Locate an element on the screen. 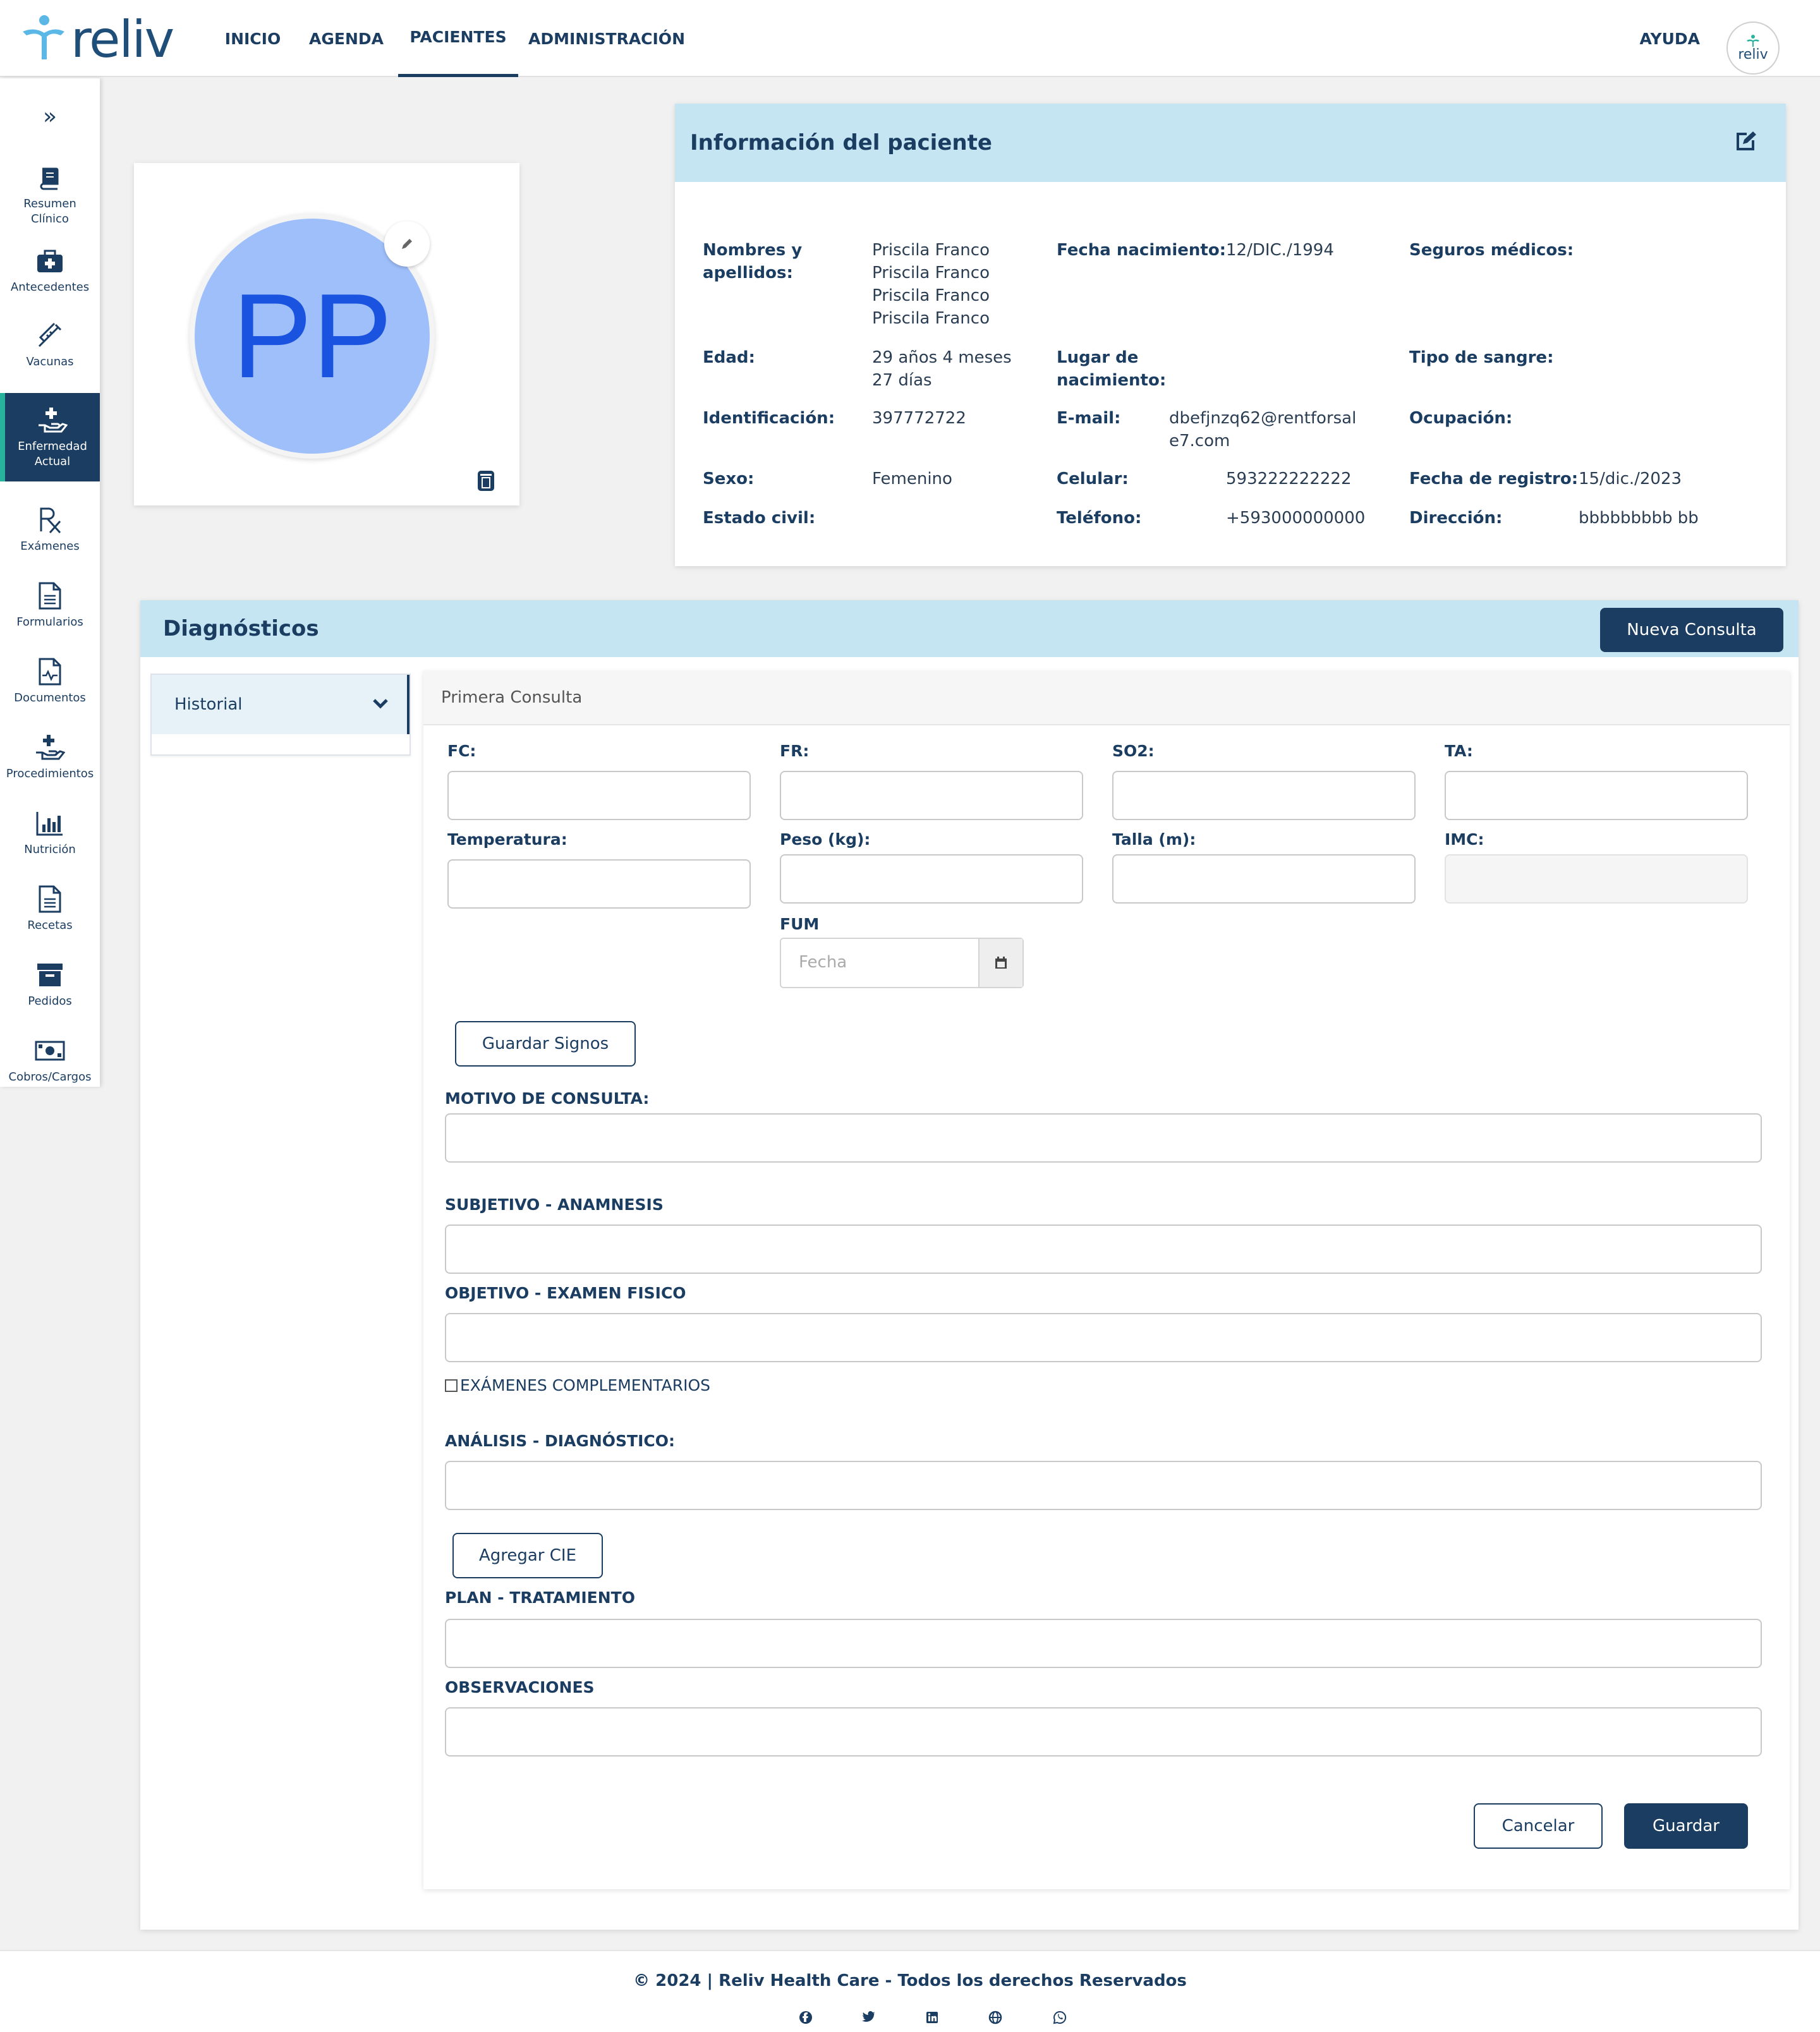 The height and width of the screenshot is (2032, 1820). delete-photo-button is located at coordinates (486, 481).